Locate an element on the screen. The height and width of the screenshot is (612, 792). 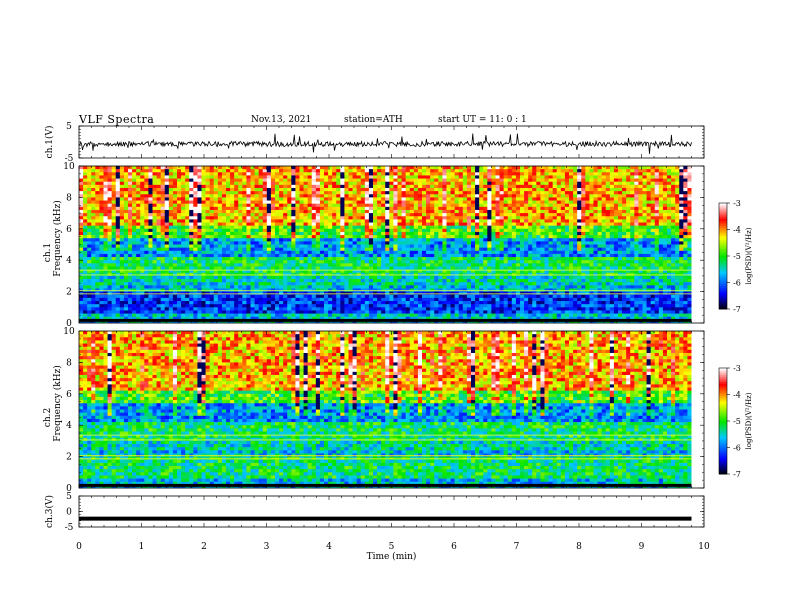
x-tick-label: 3 is located at coordinates (267, 547).